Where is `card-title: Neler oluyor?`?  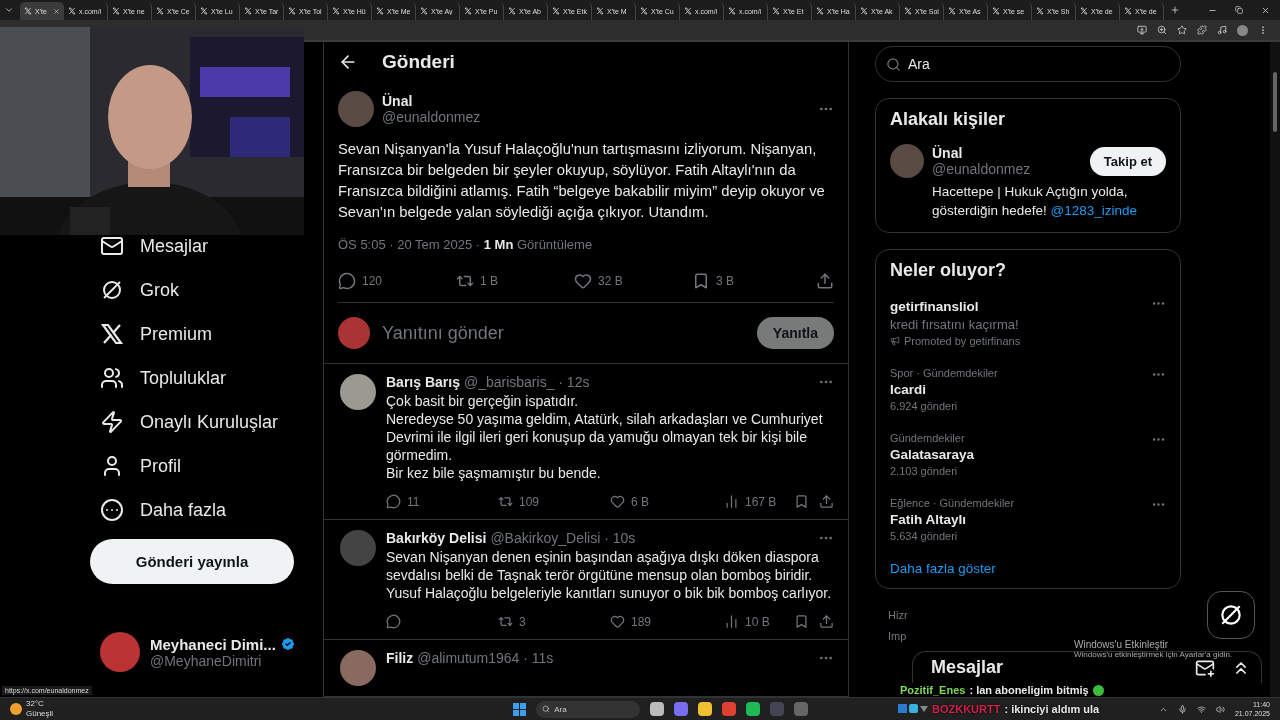 card-title: Neler oluyor? is located at coordinates (949, 270).